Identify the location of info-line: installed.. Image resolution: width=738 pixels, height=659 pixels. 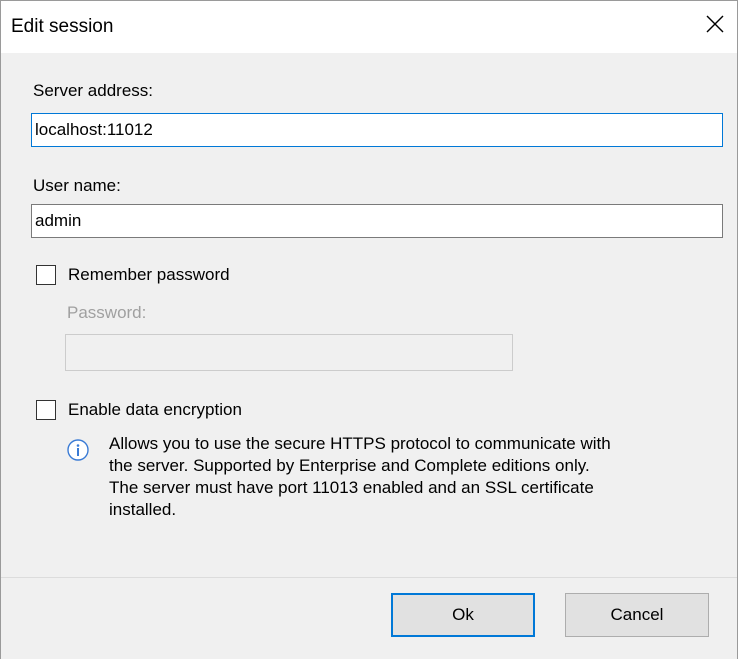
(143, 509).